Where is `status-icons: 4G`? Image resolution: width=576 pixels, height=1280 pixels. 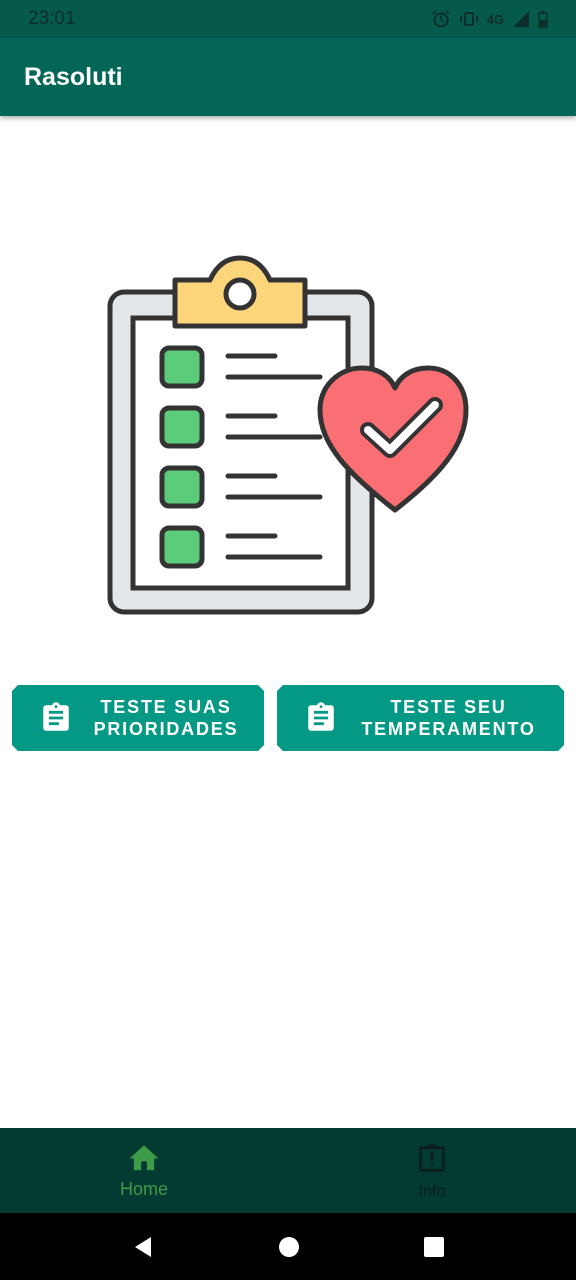
status-icons: 4G is located at coordinates (489, 19).